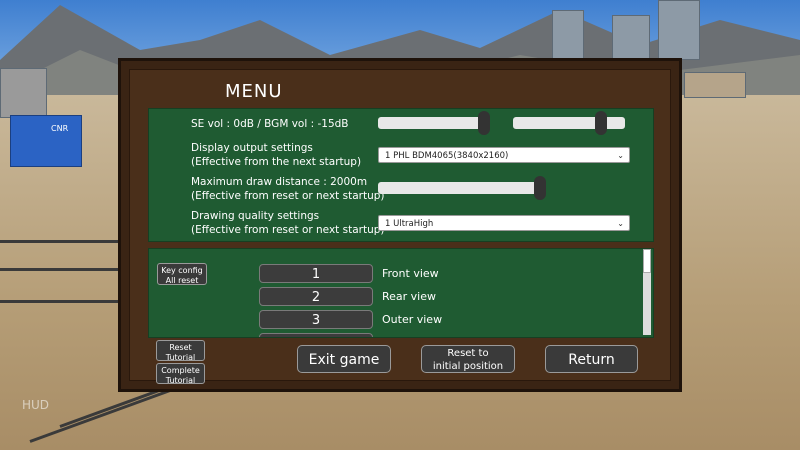 The image size is (800, 450). What do you see at coordinates (252, 148) in the screenshot?
I see `display-label: Display output settings` at bounding box center [252, 148].